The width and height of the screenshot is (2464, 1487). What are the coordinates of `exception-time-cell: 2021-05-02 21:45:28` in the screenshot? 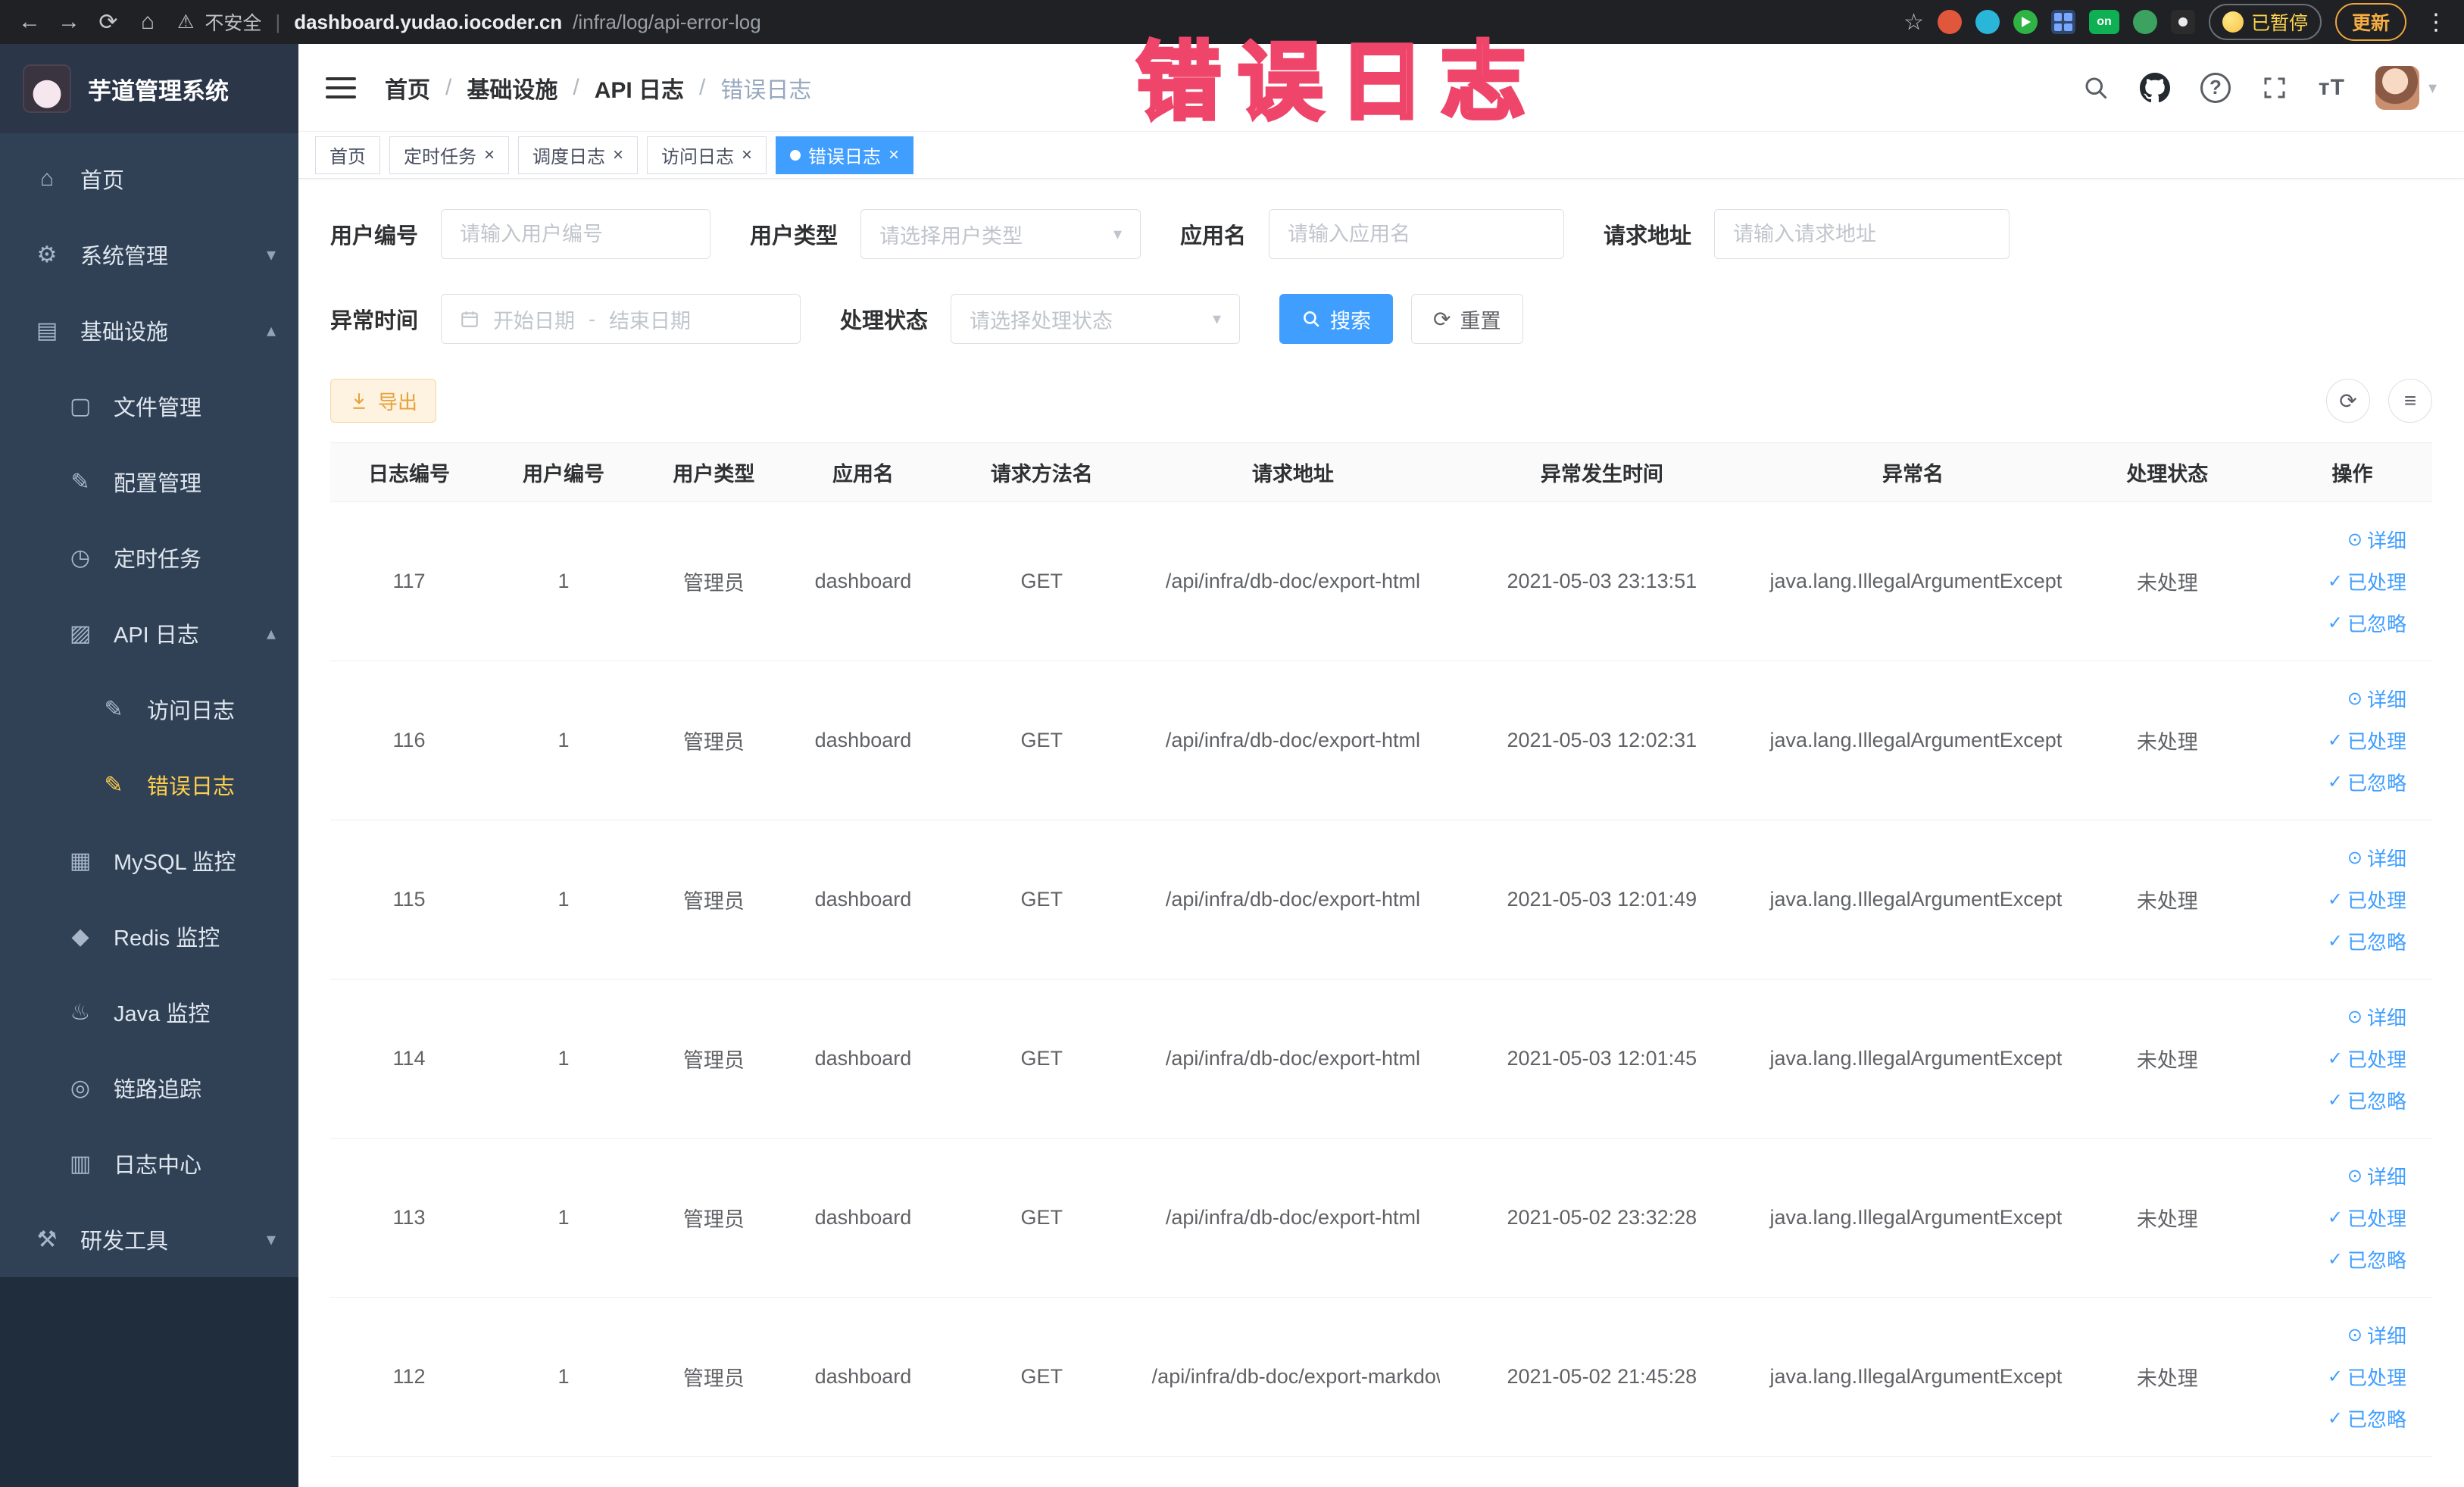 It's located at (1602, 1377).